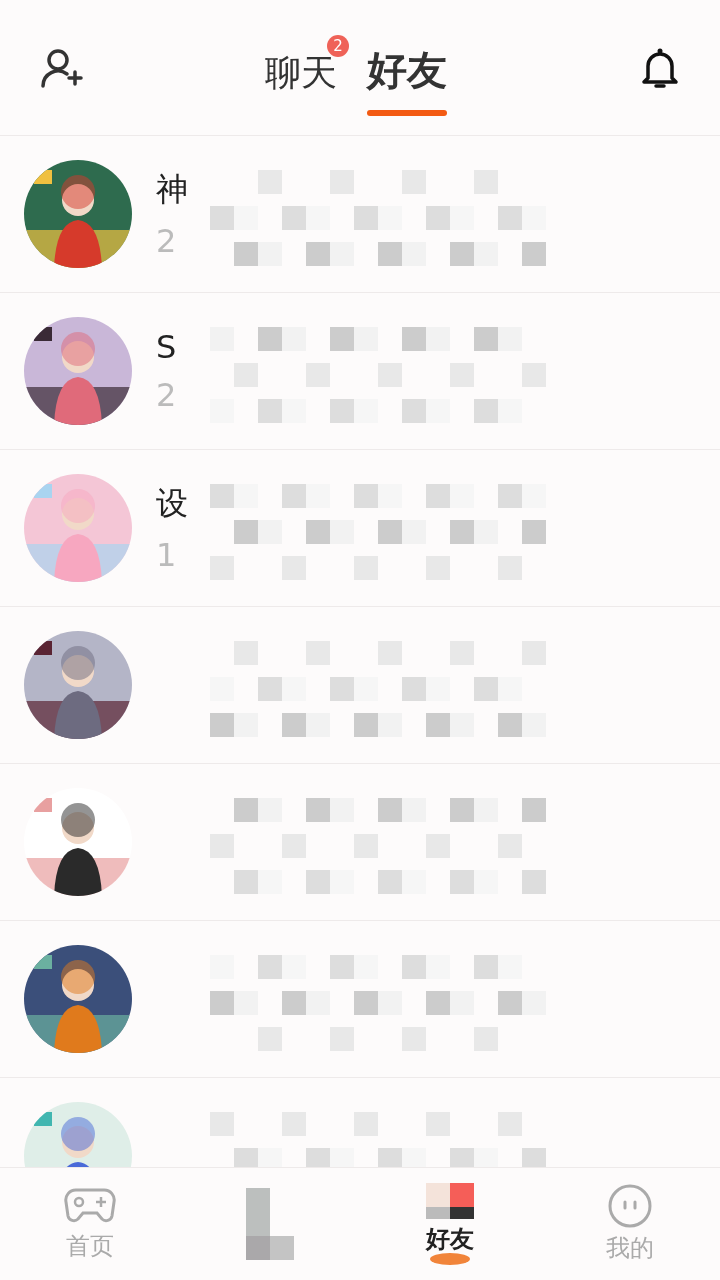 The image size is (720, 1280). Describe the element at coordinates (172, 189) in the screenshot. I see `friend-name: 神` at that location.